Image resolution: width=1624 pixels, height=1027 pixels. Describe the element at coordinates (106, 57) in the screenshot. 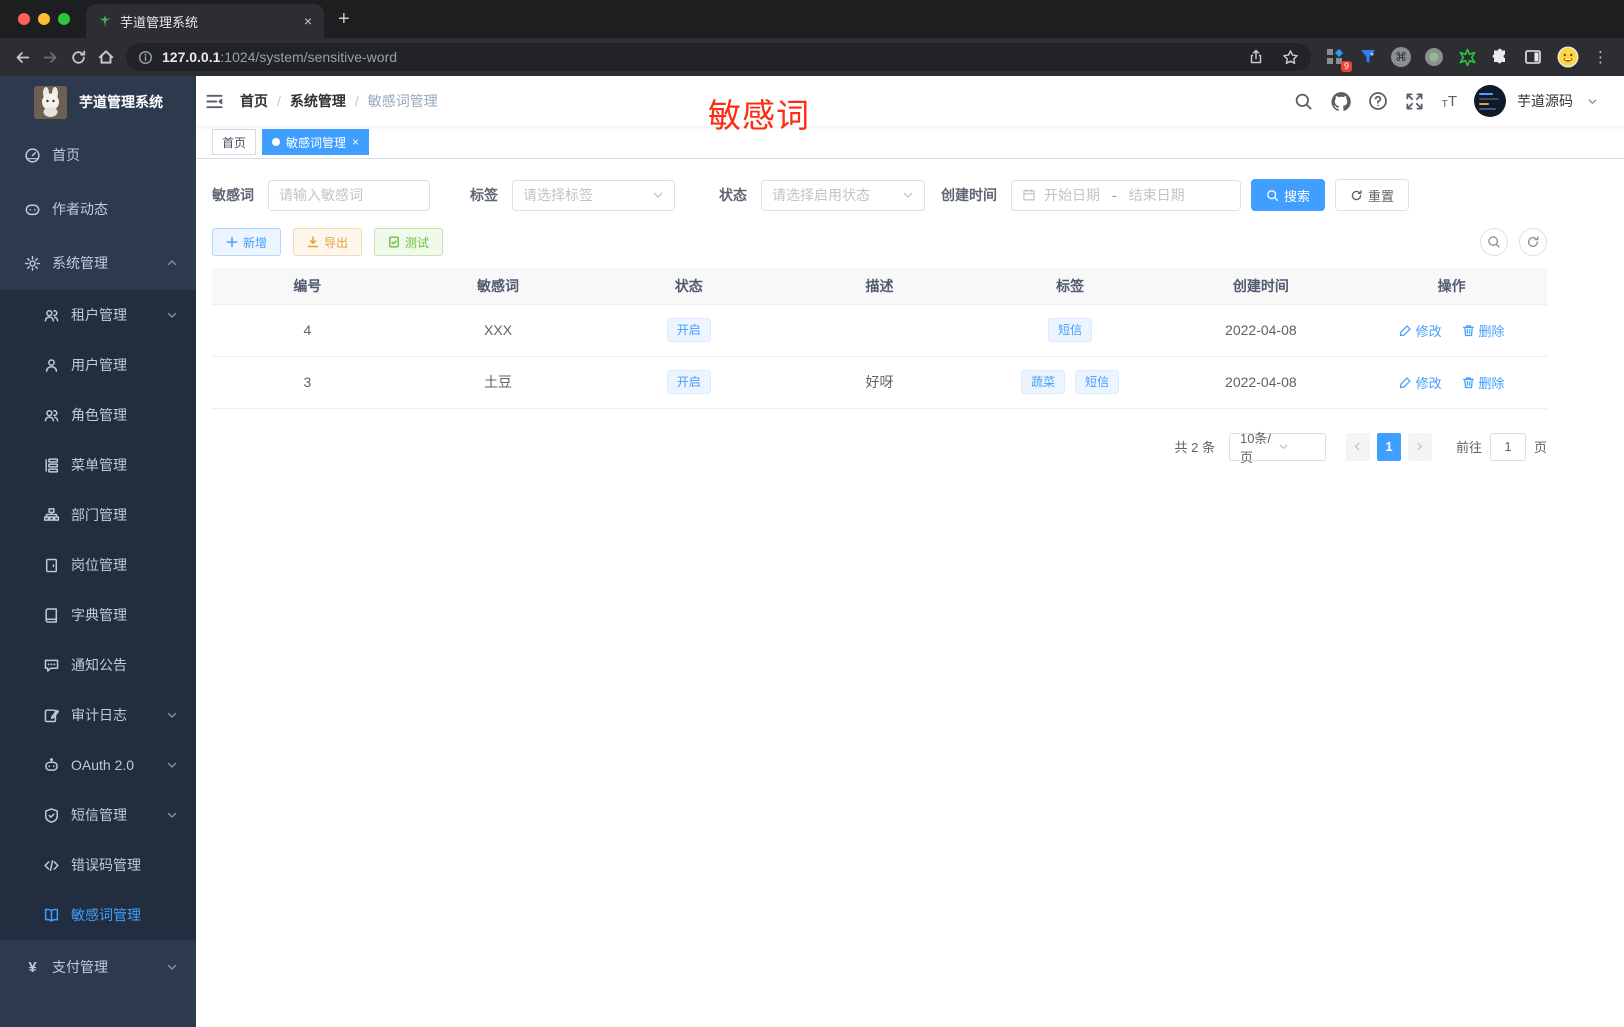

I see `home-button` at that location.